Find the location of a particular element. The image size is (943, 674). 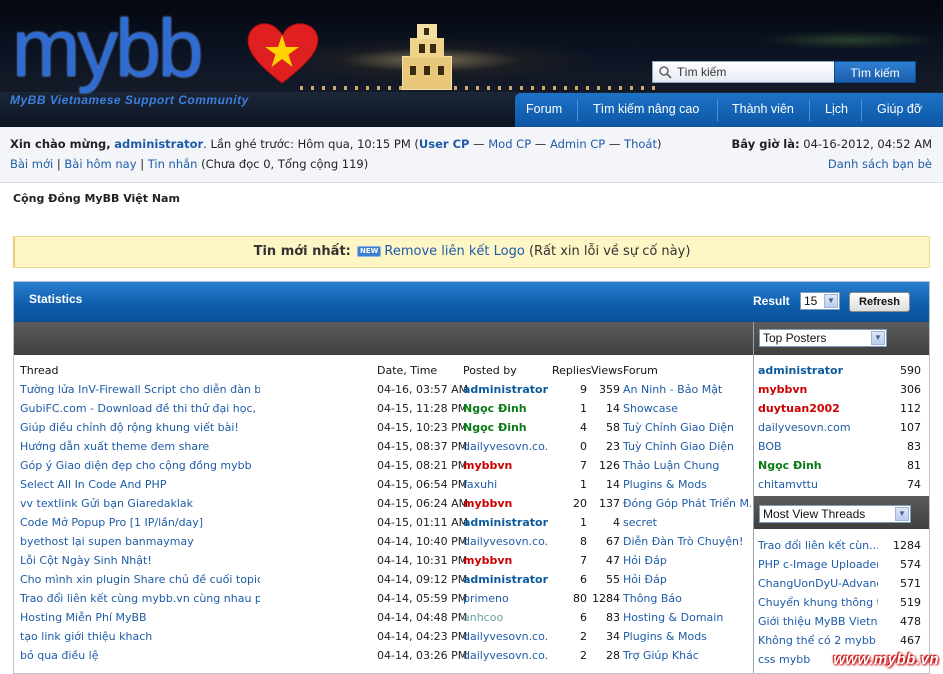

thread-link: Hosting Miễn Phí MyBB is located at coordinates (140, 617).